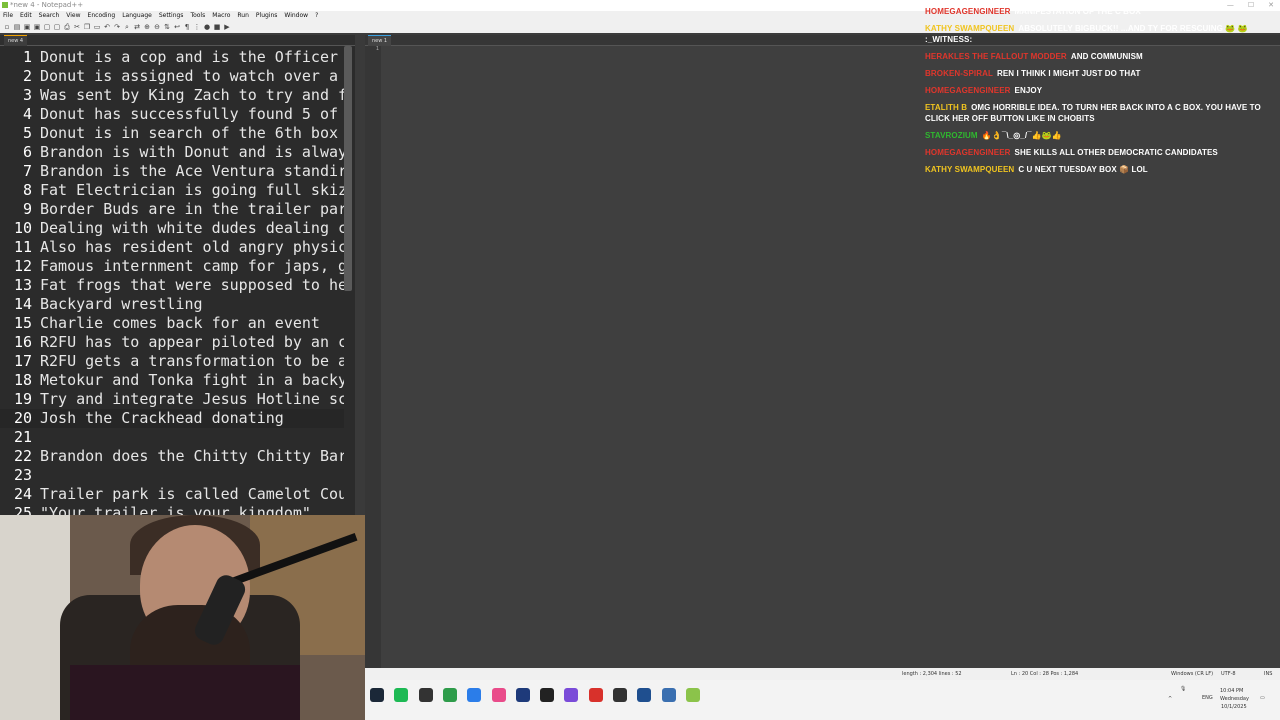 Image resolution: width=1280 pixels, height=720 pixels. I want to click on editor-line: 2 Donut is assigned to watch over a, so click(172, 76).